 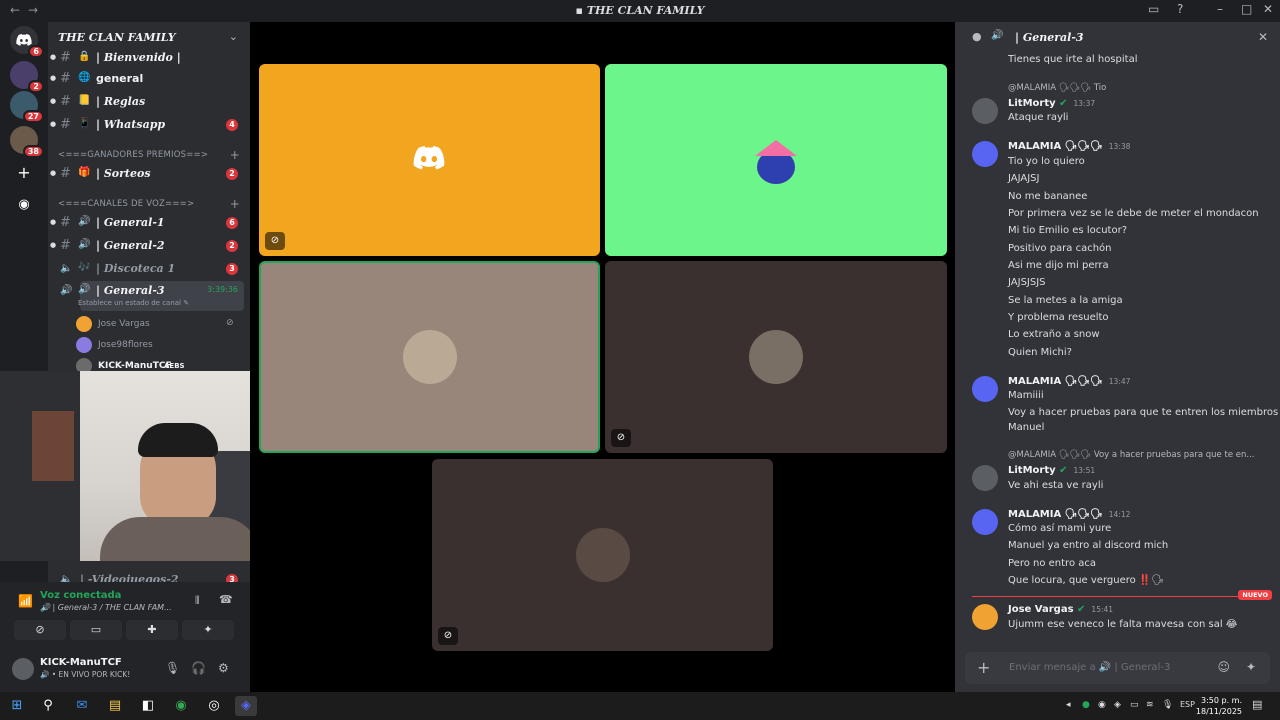 What do you see at coordinates (186, 303) in the screenshot?
I see `pencil-icon: ✎` at bounding box center [186, 303].